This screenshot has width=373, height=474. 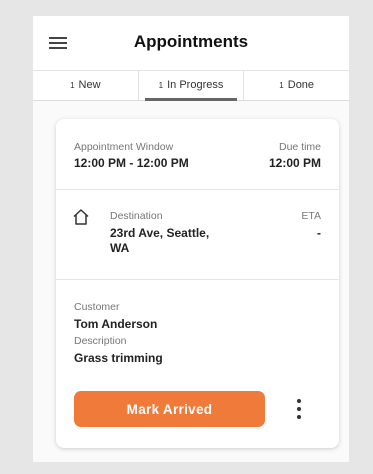 What do you see at coordinates (97, 307) in the screenshot?
I see `customer-label: Customer` at bounding box center [97, 307].